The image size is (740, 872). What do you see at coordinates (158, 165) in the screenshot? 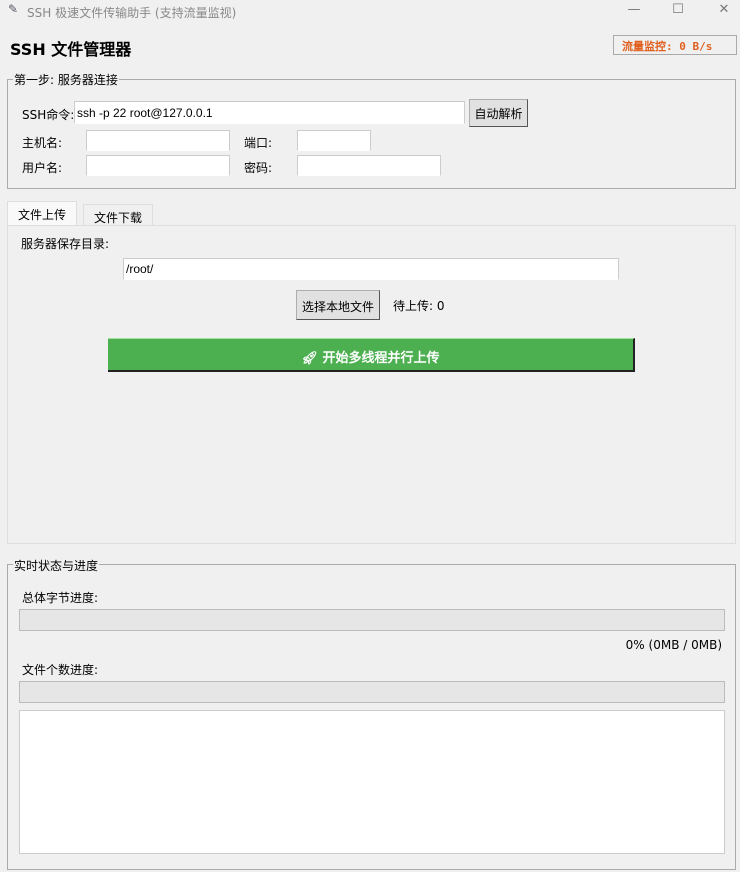
I see `user-input` at bounding box center [158, 165].